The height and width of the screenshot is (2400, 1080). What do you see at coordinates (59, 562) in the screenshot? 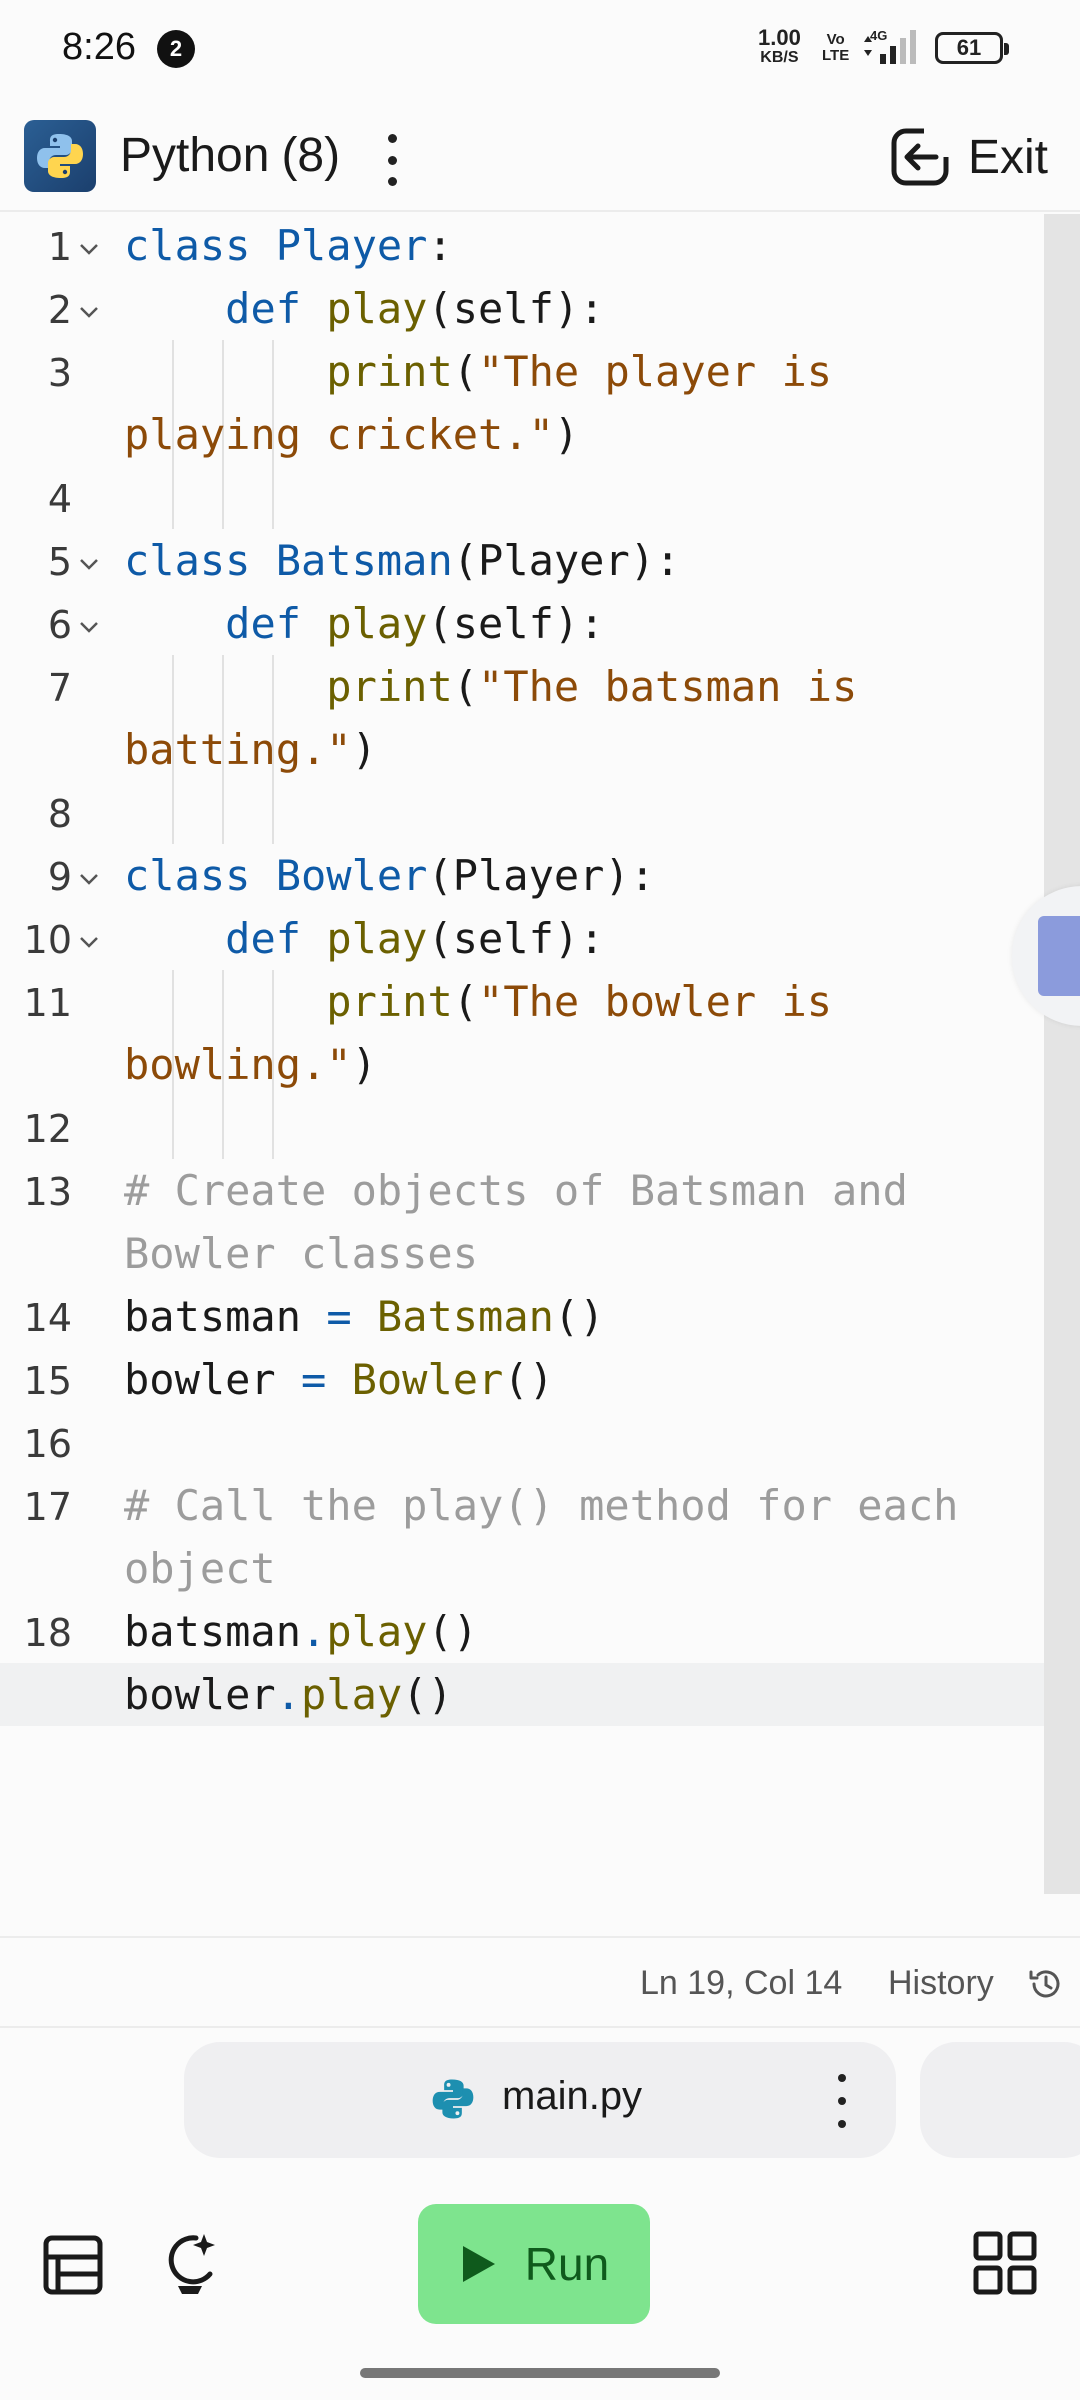
I see `line-number: 5` at bounding box center [59, 562].